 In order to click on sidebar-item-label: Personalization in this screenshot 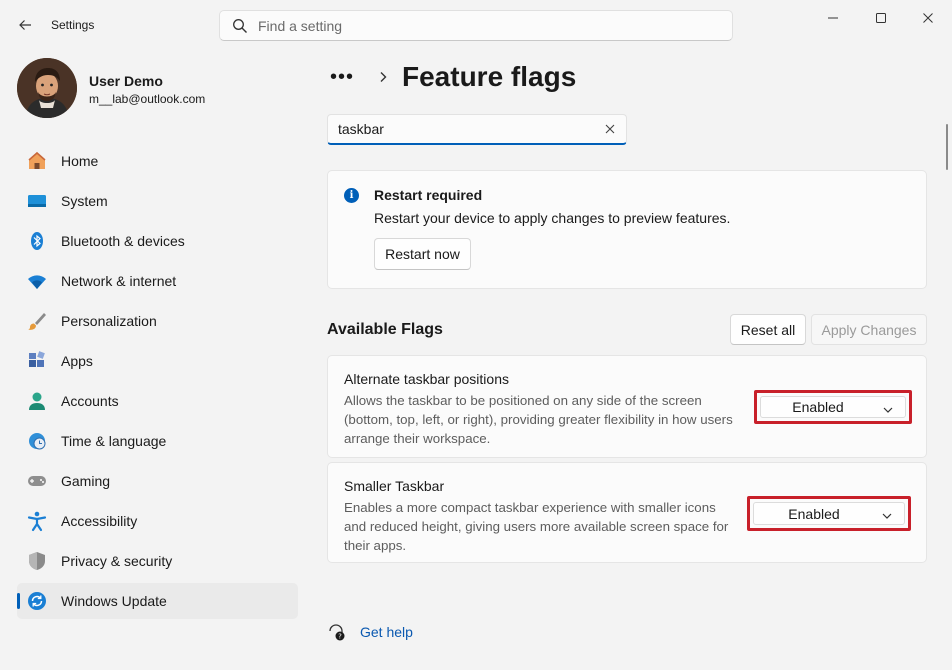, I will do `click(109, 321)`.